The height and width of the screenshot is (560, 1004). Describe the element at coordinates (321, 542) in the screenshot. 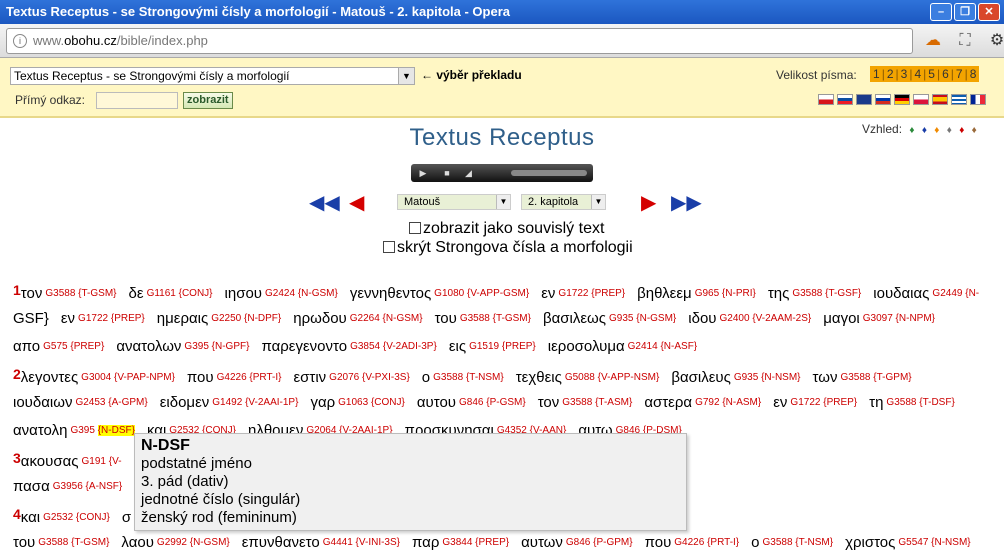

I see `verse-word: επυνθανετο G4441 {V-INI-3S}` at that location.